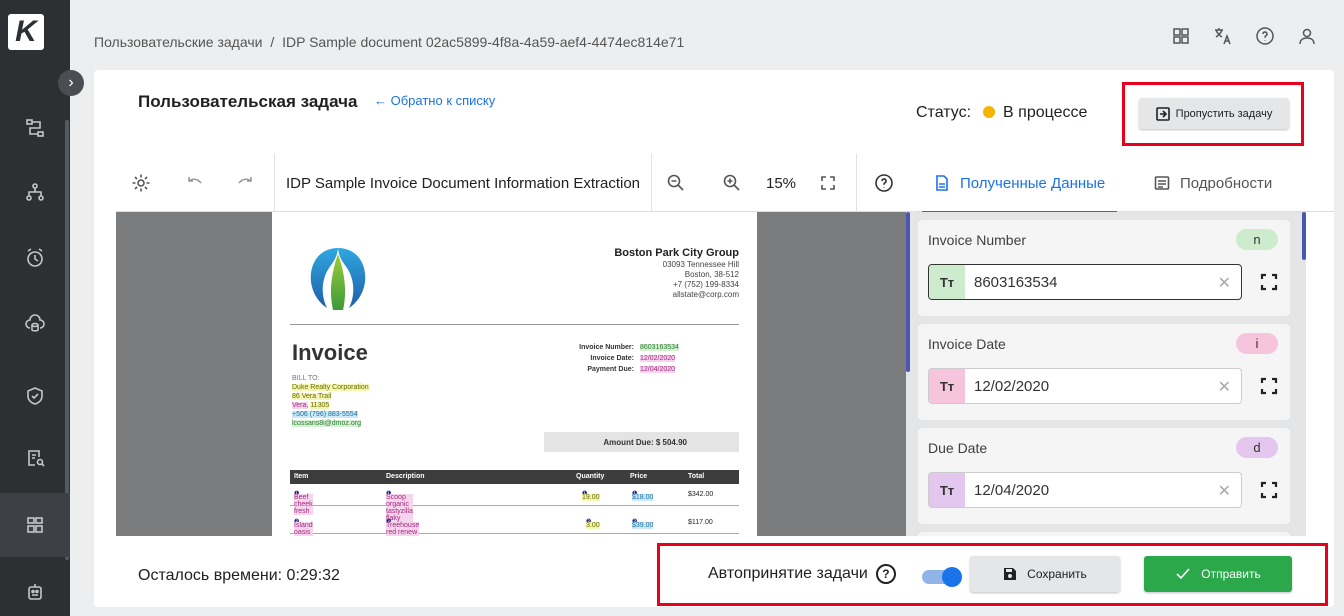 This screenshot has width=1344, height=616. What do you see at coordinates (958, 448) in the screenshot?
I see `field-label: Due Date` at bounding box center [958, 448].